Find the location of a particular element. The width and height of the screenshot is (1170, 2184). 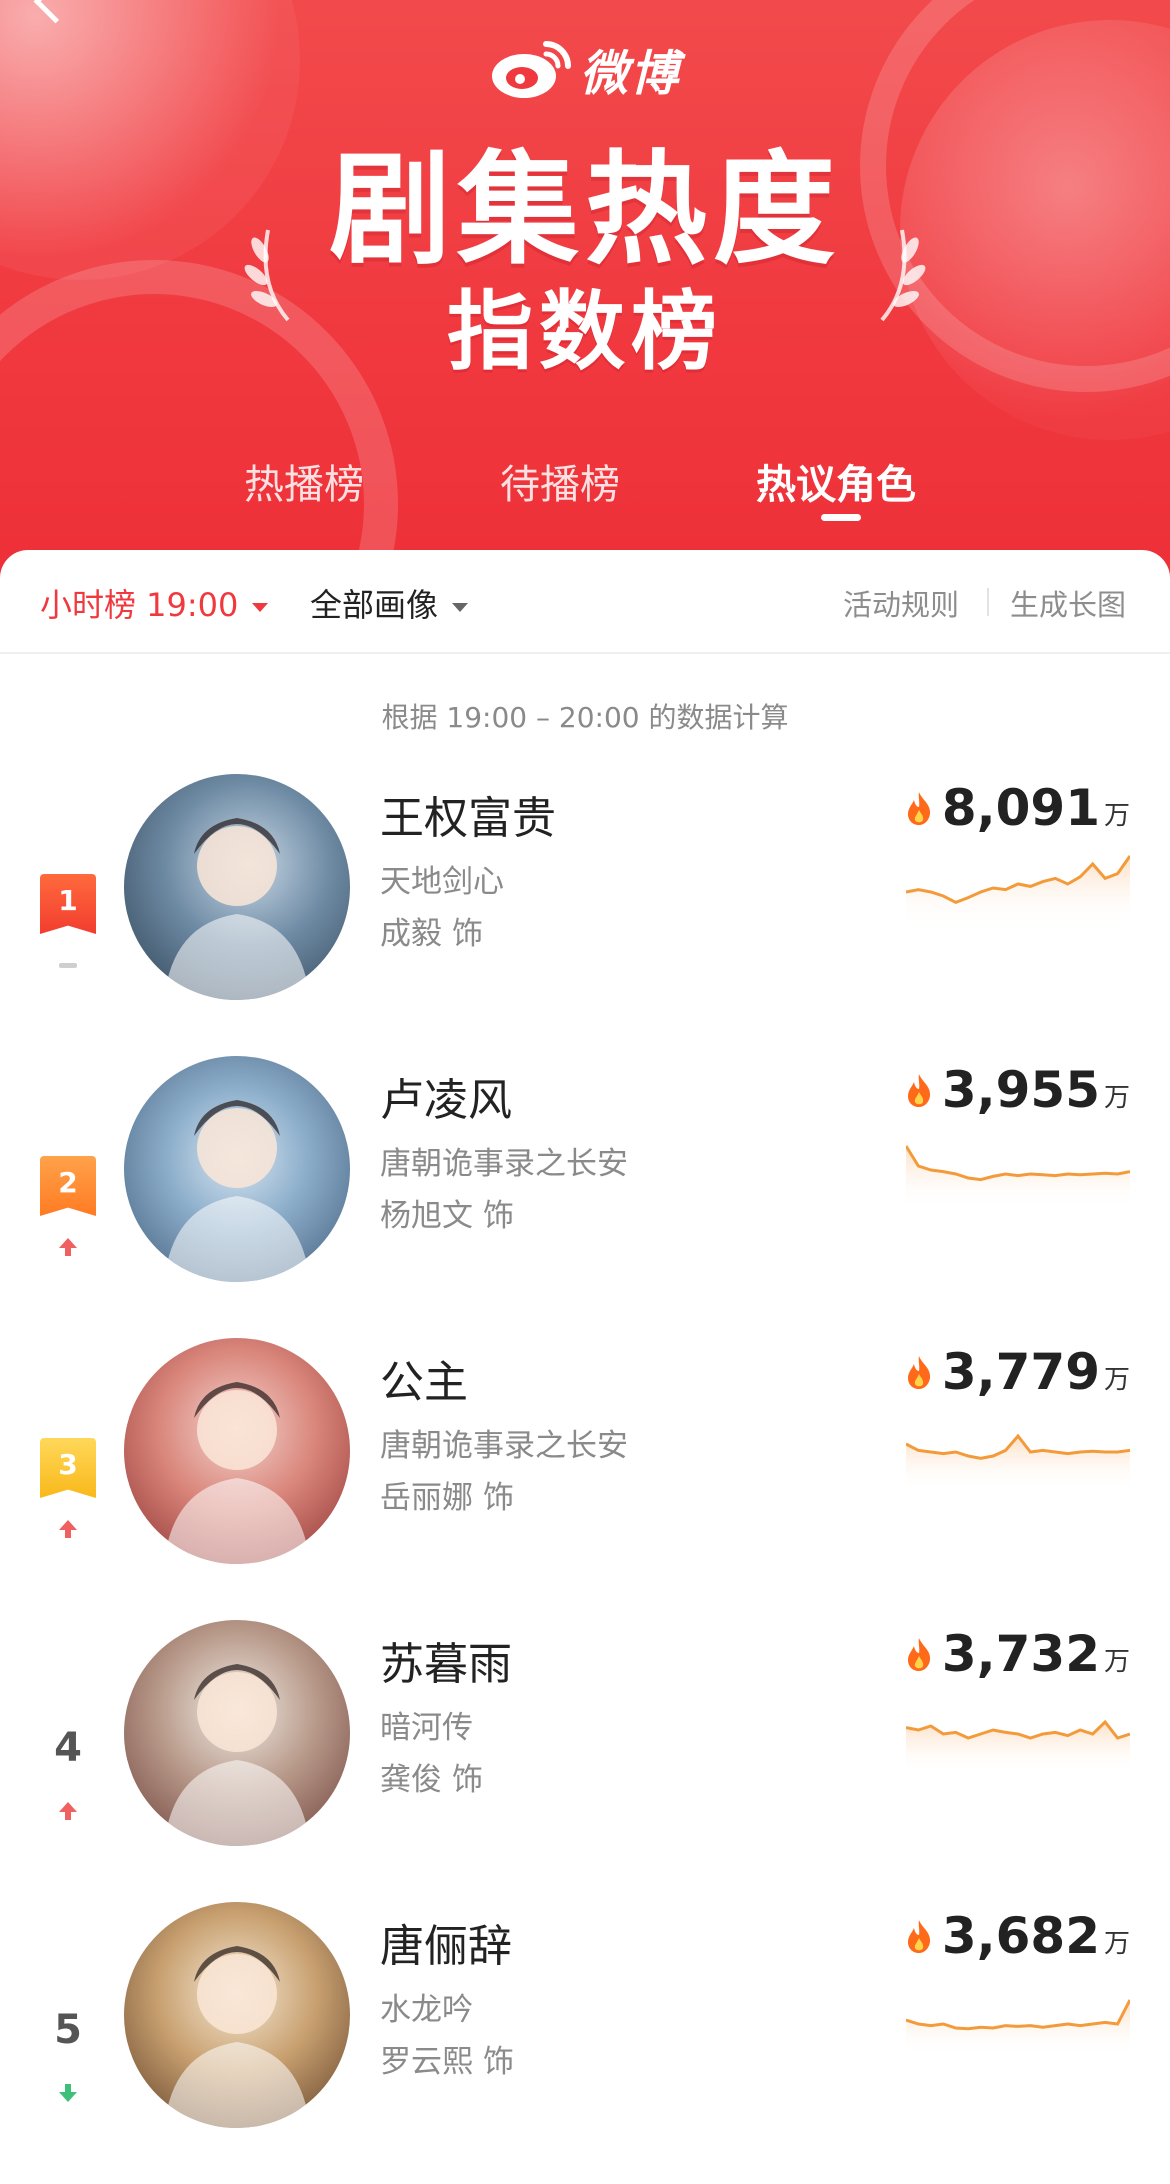

generate-image-link: 生成长图 is located at coordinates (1068, 603).